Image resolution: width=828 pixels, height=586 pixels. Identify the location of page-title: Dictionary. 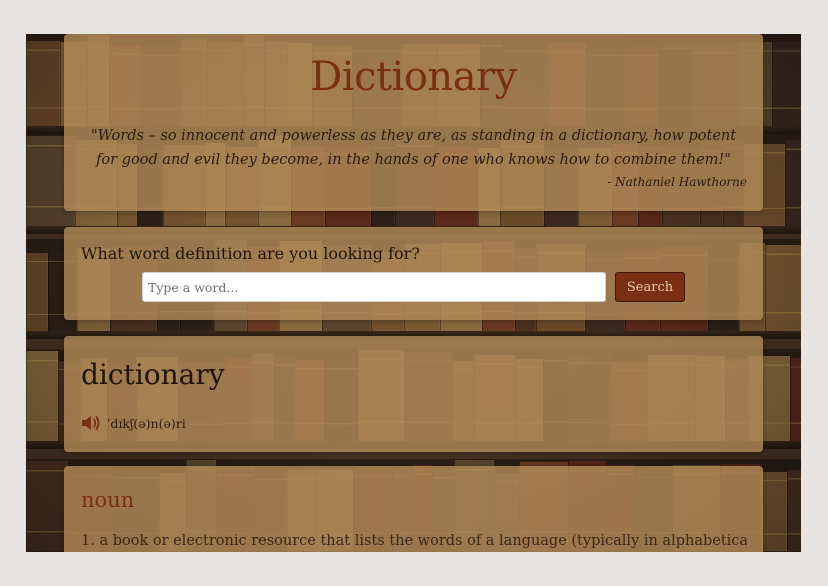
(413, 77).